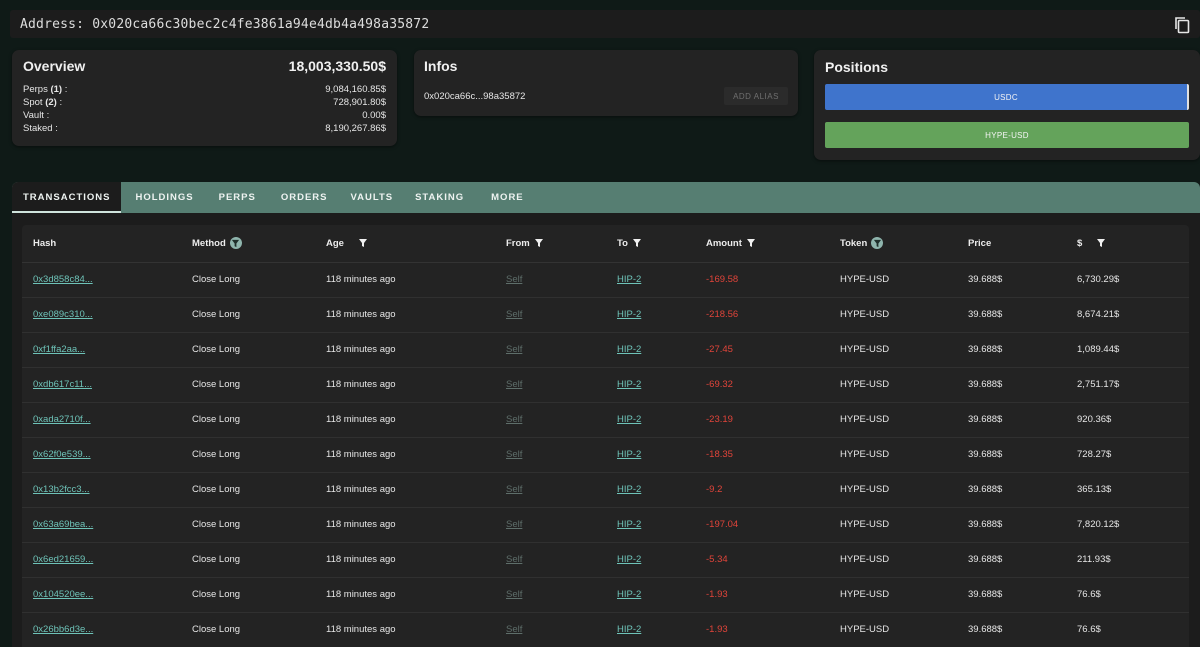 The width and height of the screenshot is (1200, 647). I want to click on short-address: 0x020ca66c...98a35872, so click(475, 96).